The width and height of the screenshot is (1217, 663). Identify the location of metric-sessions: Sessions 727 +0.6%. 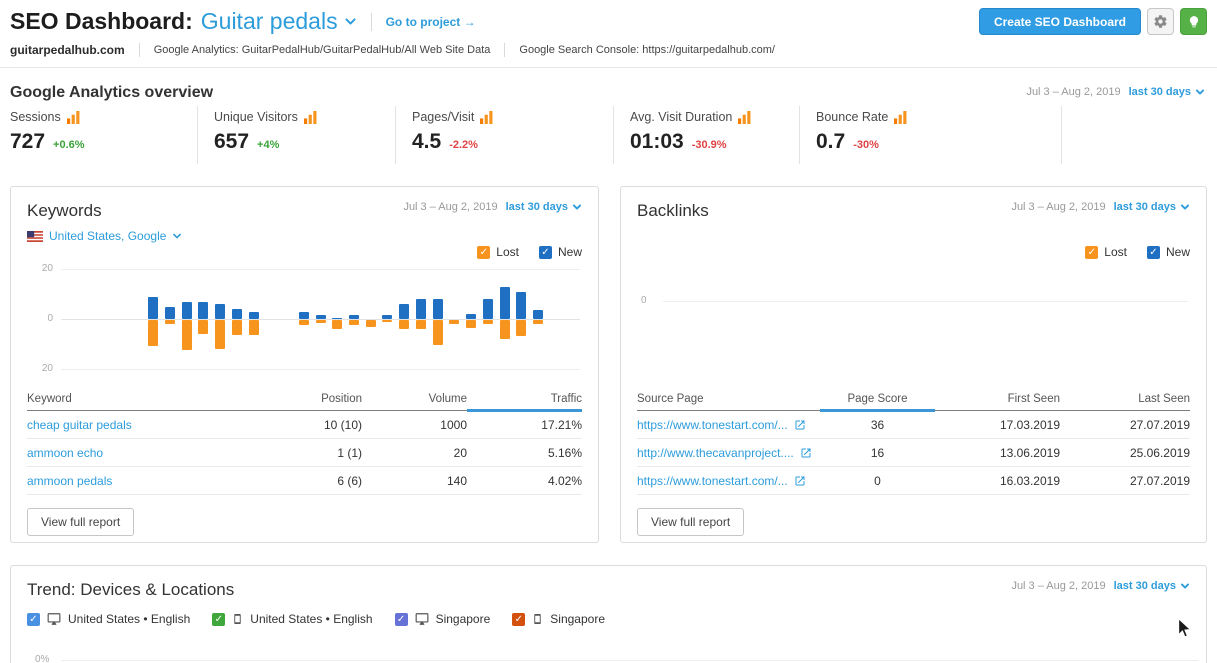
(104, 135).